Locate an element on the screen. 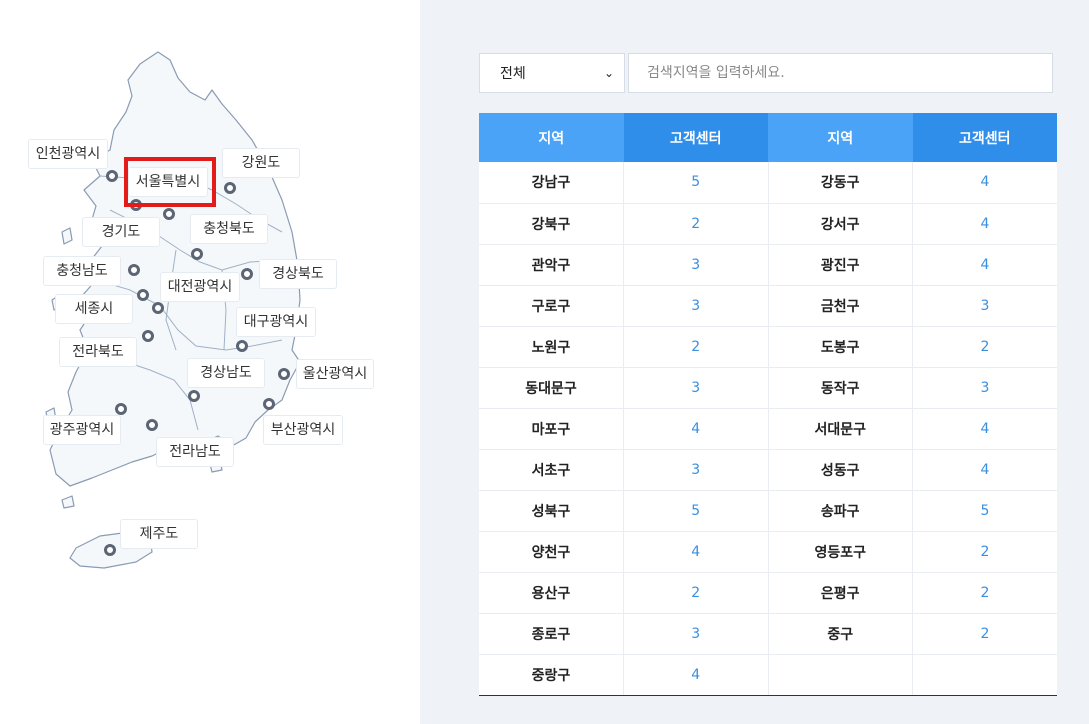 The height and width of the screenshot is (724, 1089). region-name-cell: 강동구 is located at coordinates (840, 183).